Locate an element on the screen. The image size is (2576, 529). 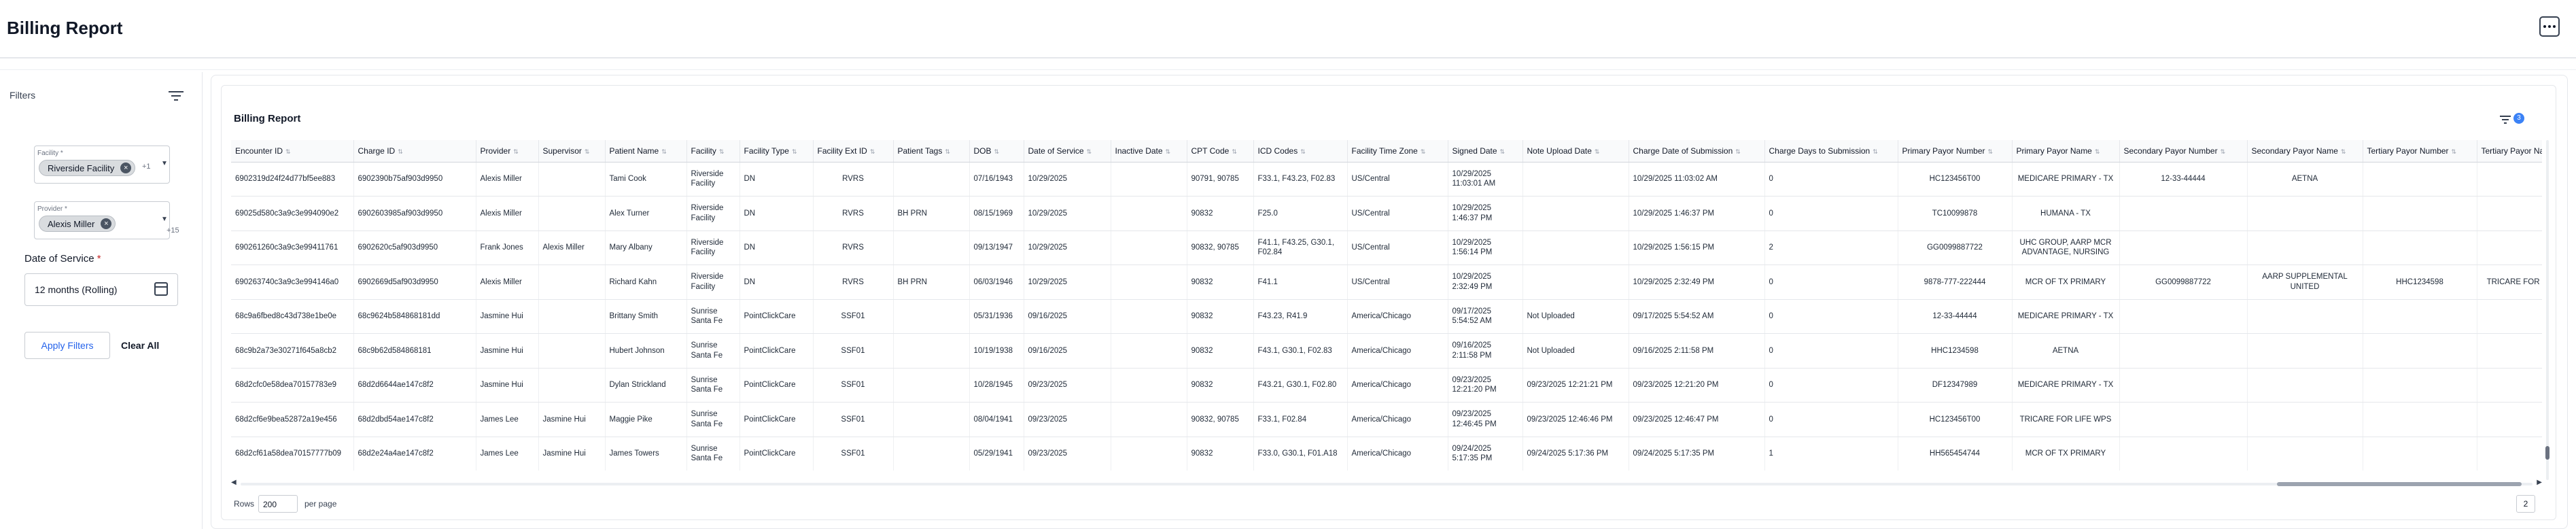
column-header: Charge Days to Submission ⇅ is located at coordinates (1831, 151).